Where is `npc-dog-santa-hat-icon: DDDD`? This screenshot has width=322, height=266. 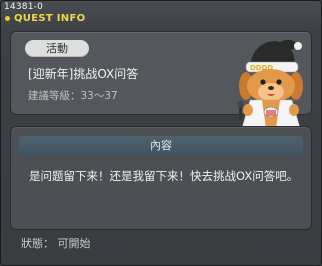 npc-dog-santa-hat-icon: DDDD is located at coordinates (270, 84).